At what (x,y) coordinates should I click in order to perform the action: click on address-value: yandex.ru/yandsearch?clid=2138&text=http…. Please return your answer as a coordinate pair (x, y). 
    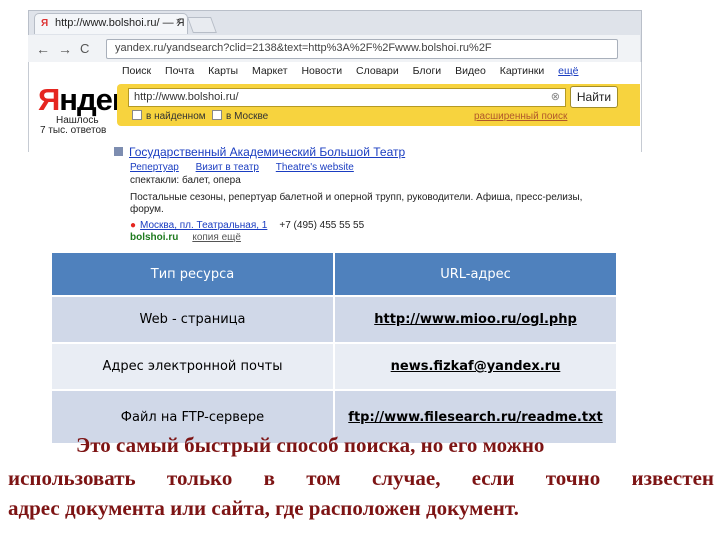
    Looking at the image, I should click on (303, 48).